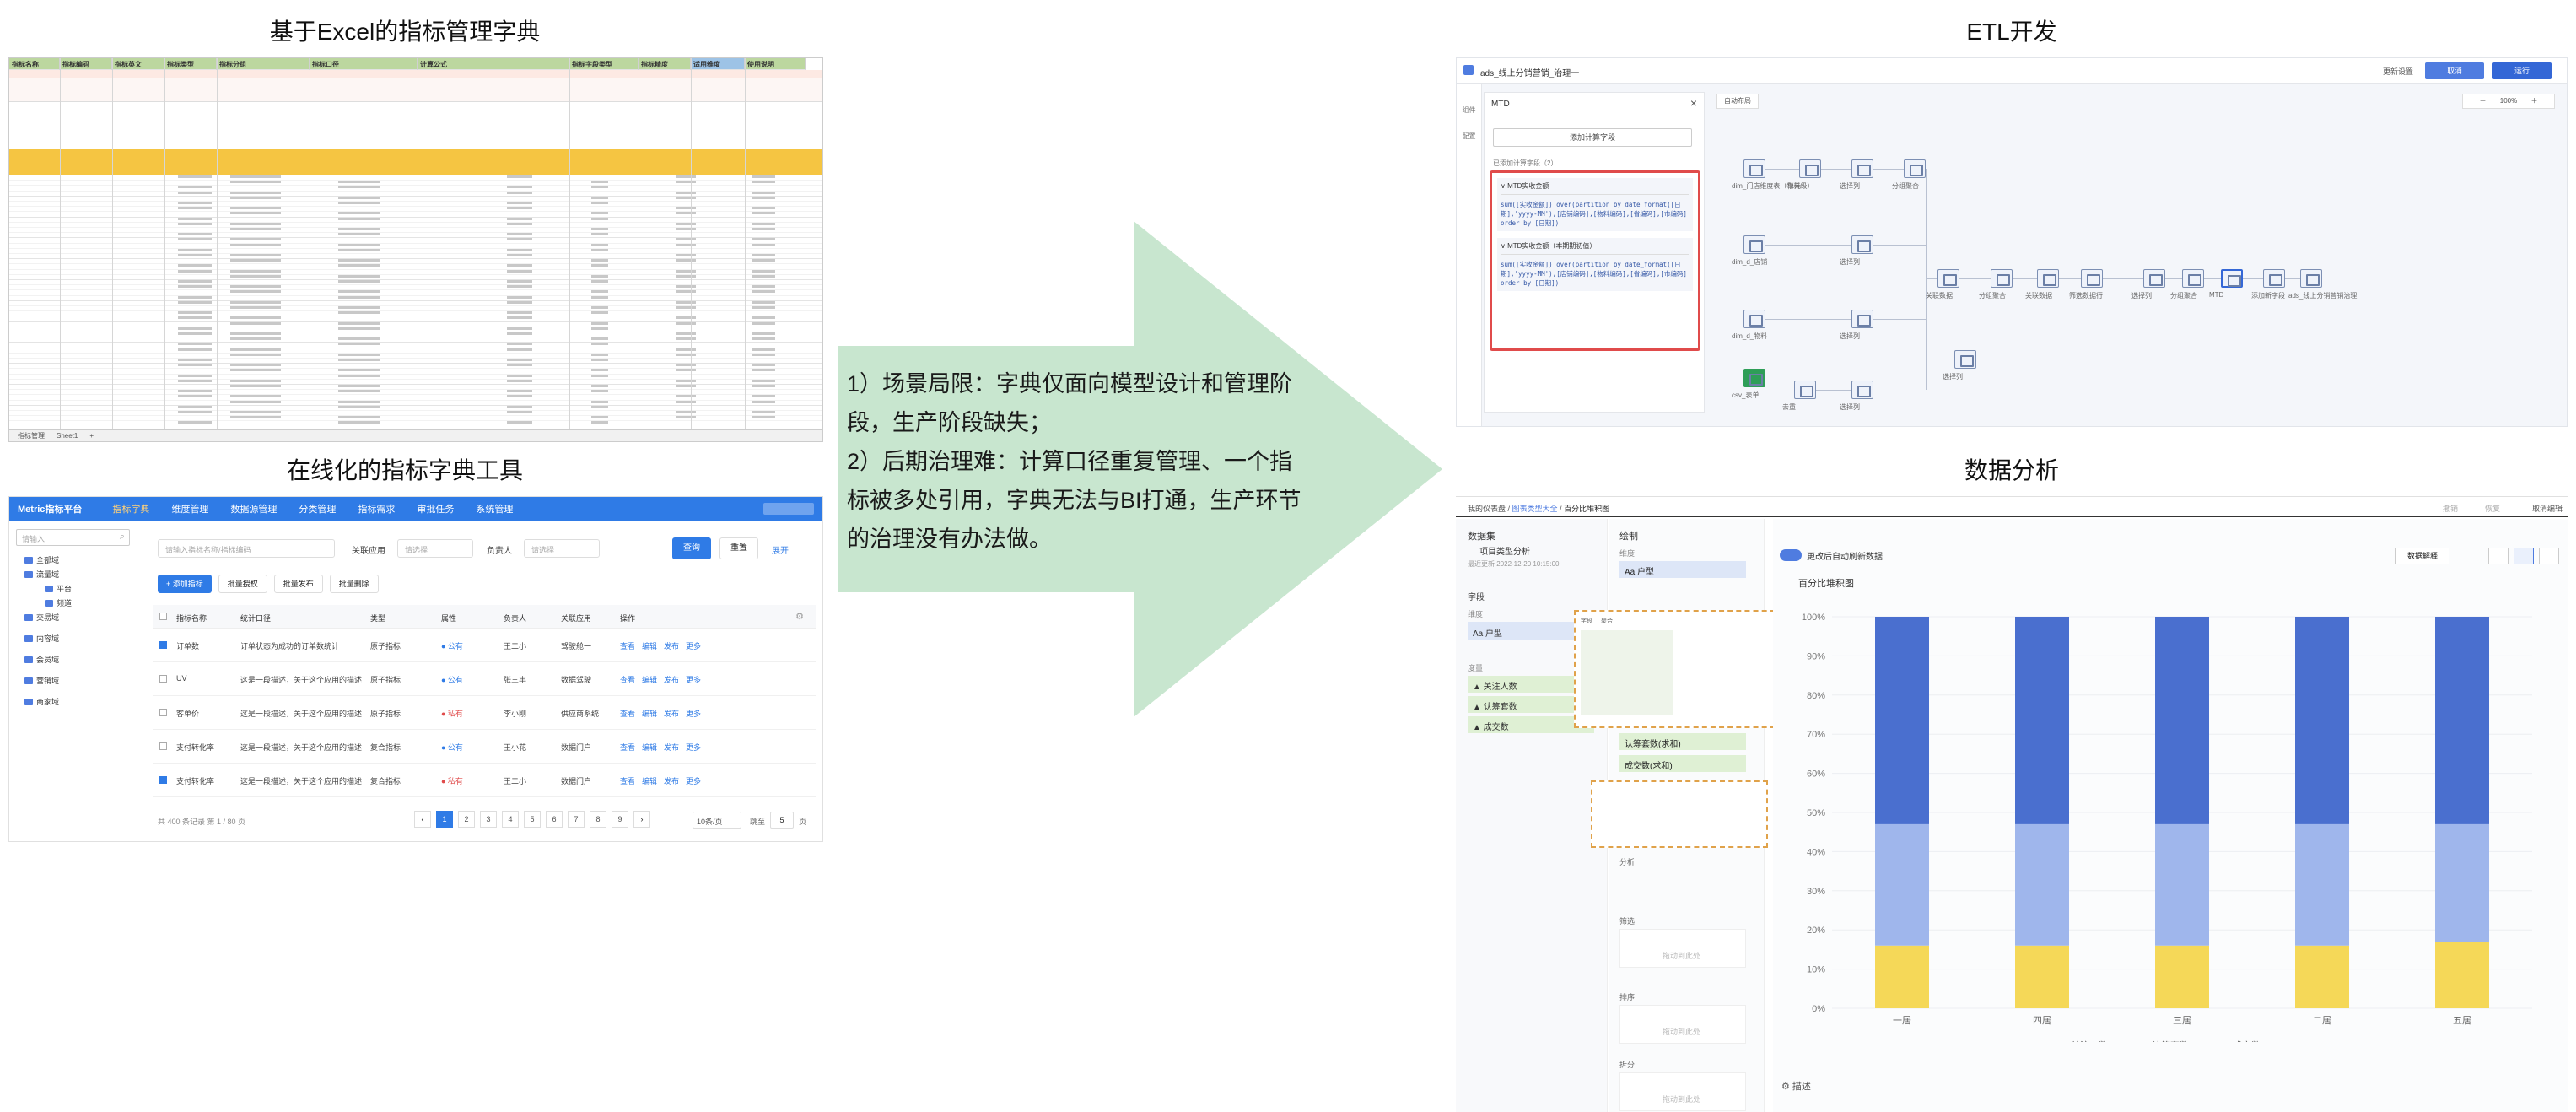 The image size is (2576, 1112). What do you see at coordinates (2422, 556) in the screenshot?
I see `data-explain-button: 数据解释` at bounding box center [2422, 556].